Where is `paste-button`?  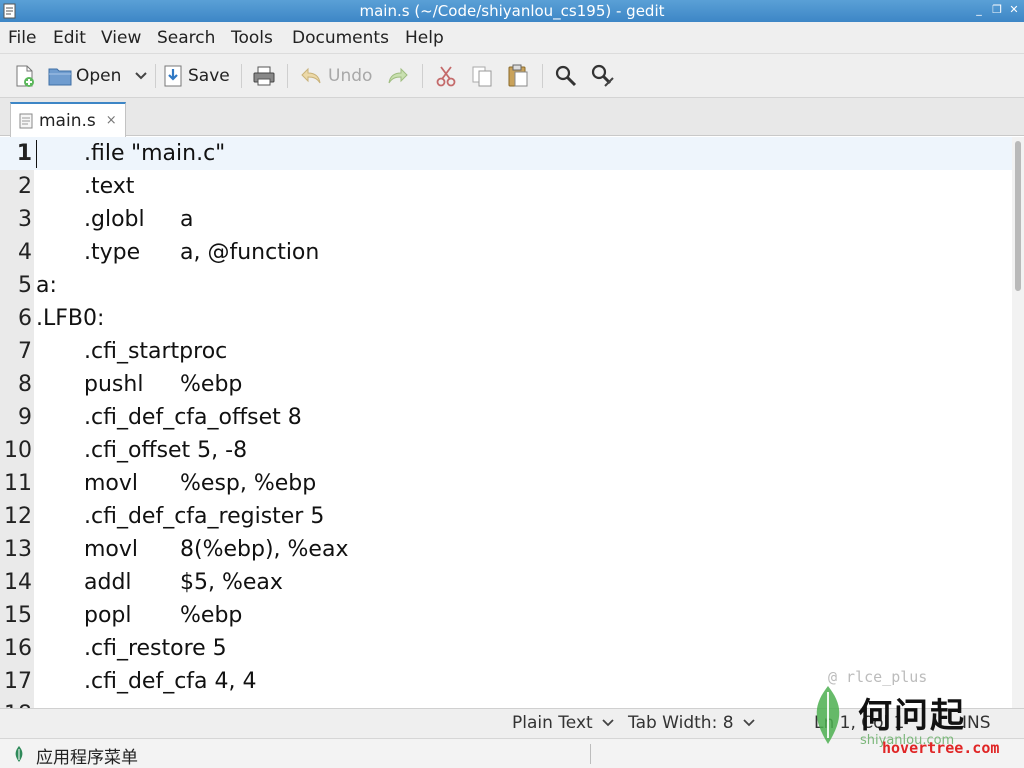 paste-button is located at coordinates (518, 76).